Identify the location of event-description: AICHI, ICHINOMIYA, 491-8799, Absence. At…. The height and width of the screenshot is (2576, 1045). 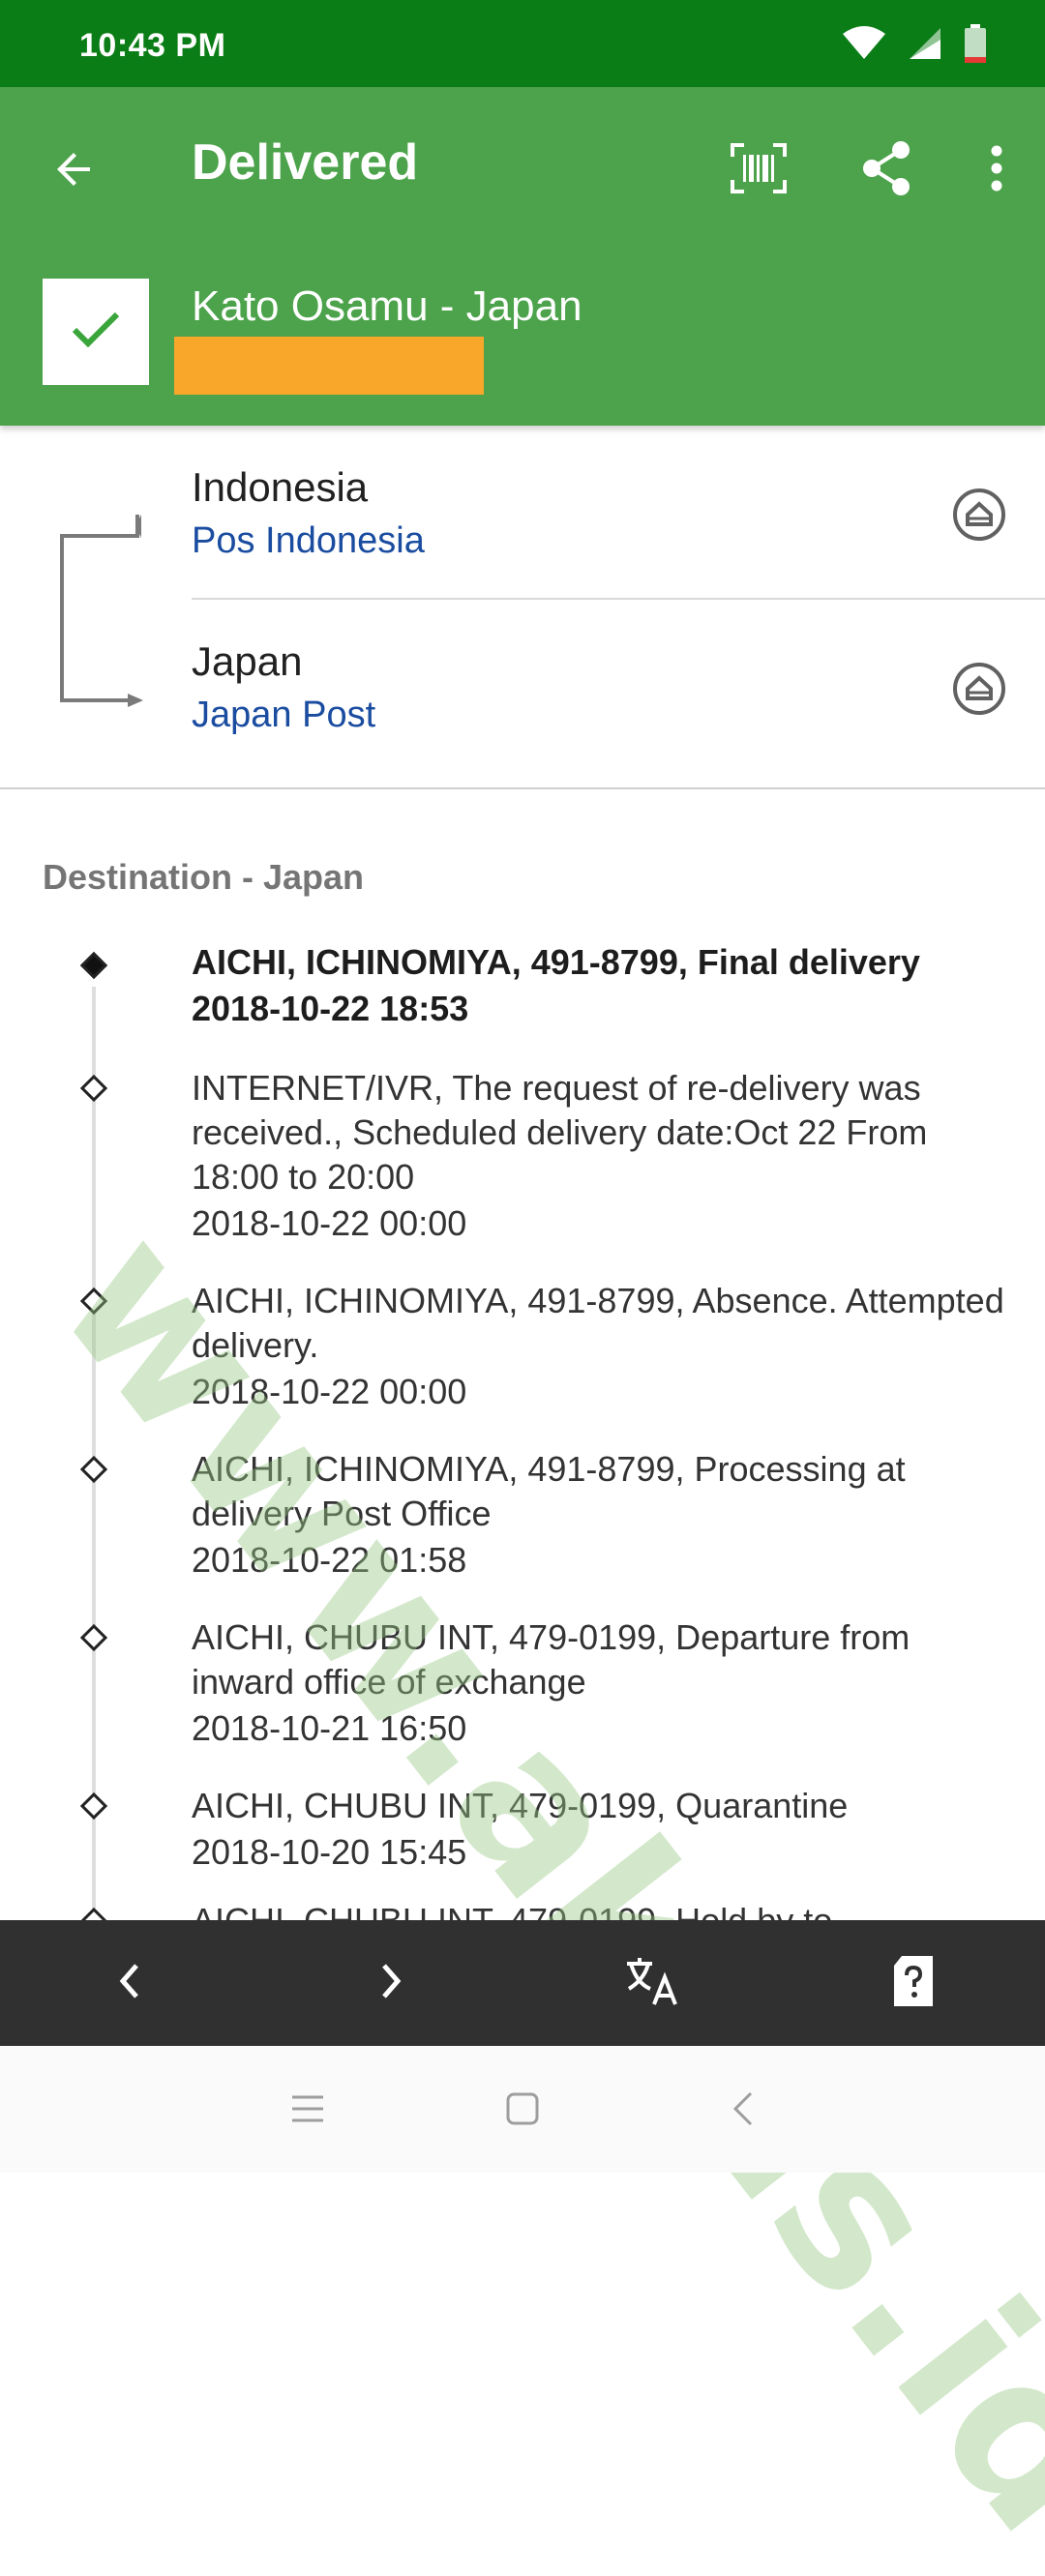
(598, 1323).